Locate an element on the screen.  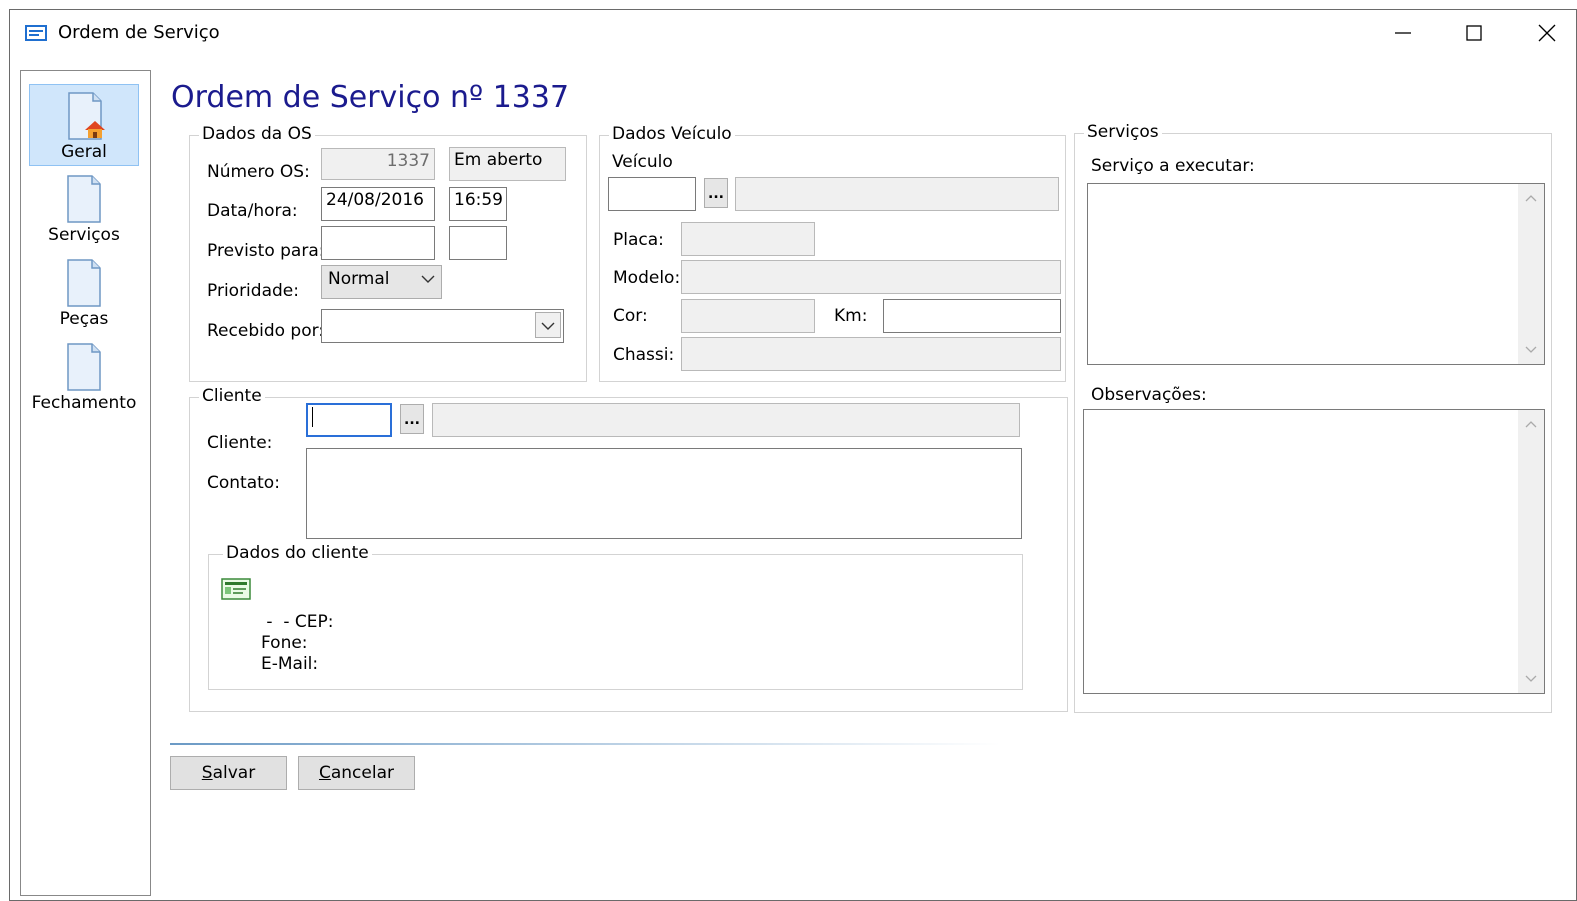
nav-label-servicos: Serviços is located at coordinates (84, 235).